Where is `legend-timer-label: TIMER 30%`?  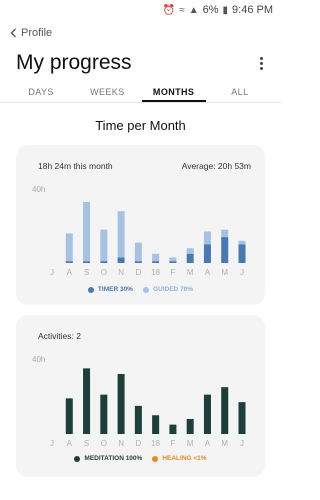
legend-timer-label: TIMER 30% is located at coordinates (115, 289).